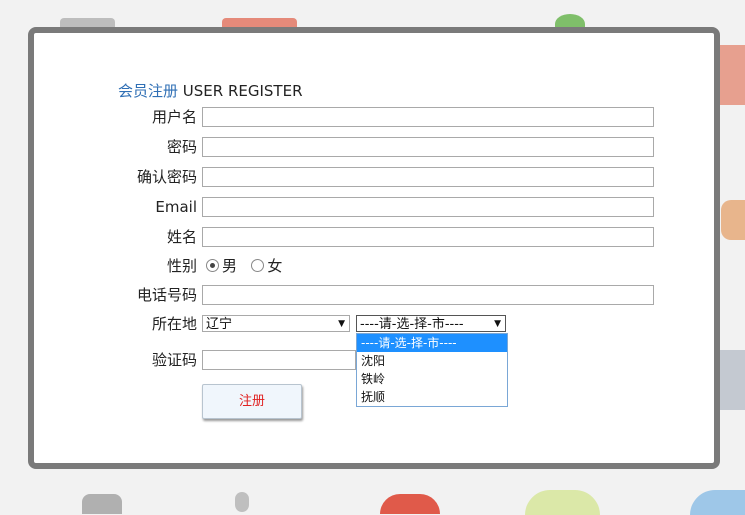  Describe the element at coordinates (244, 266) in the screenshot. I see `gender-group: 男 女` at that location.